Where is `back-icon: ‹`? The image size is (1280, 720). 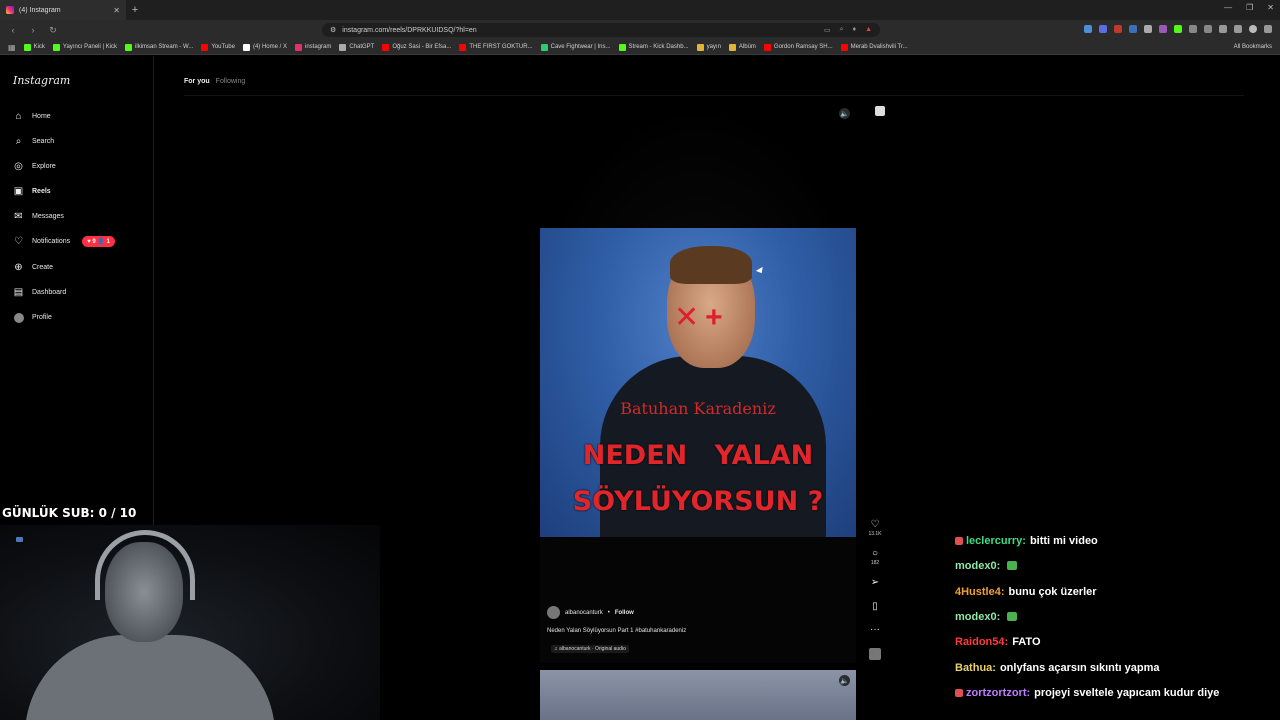 back-icon: ‹ is located at coordinates (13, 30).